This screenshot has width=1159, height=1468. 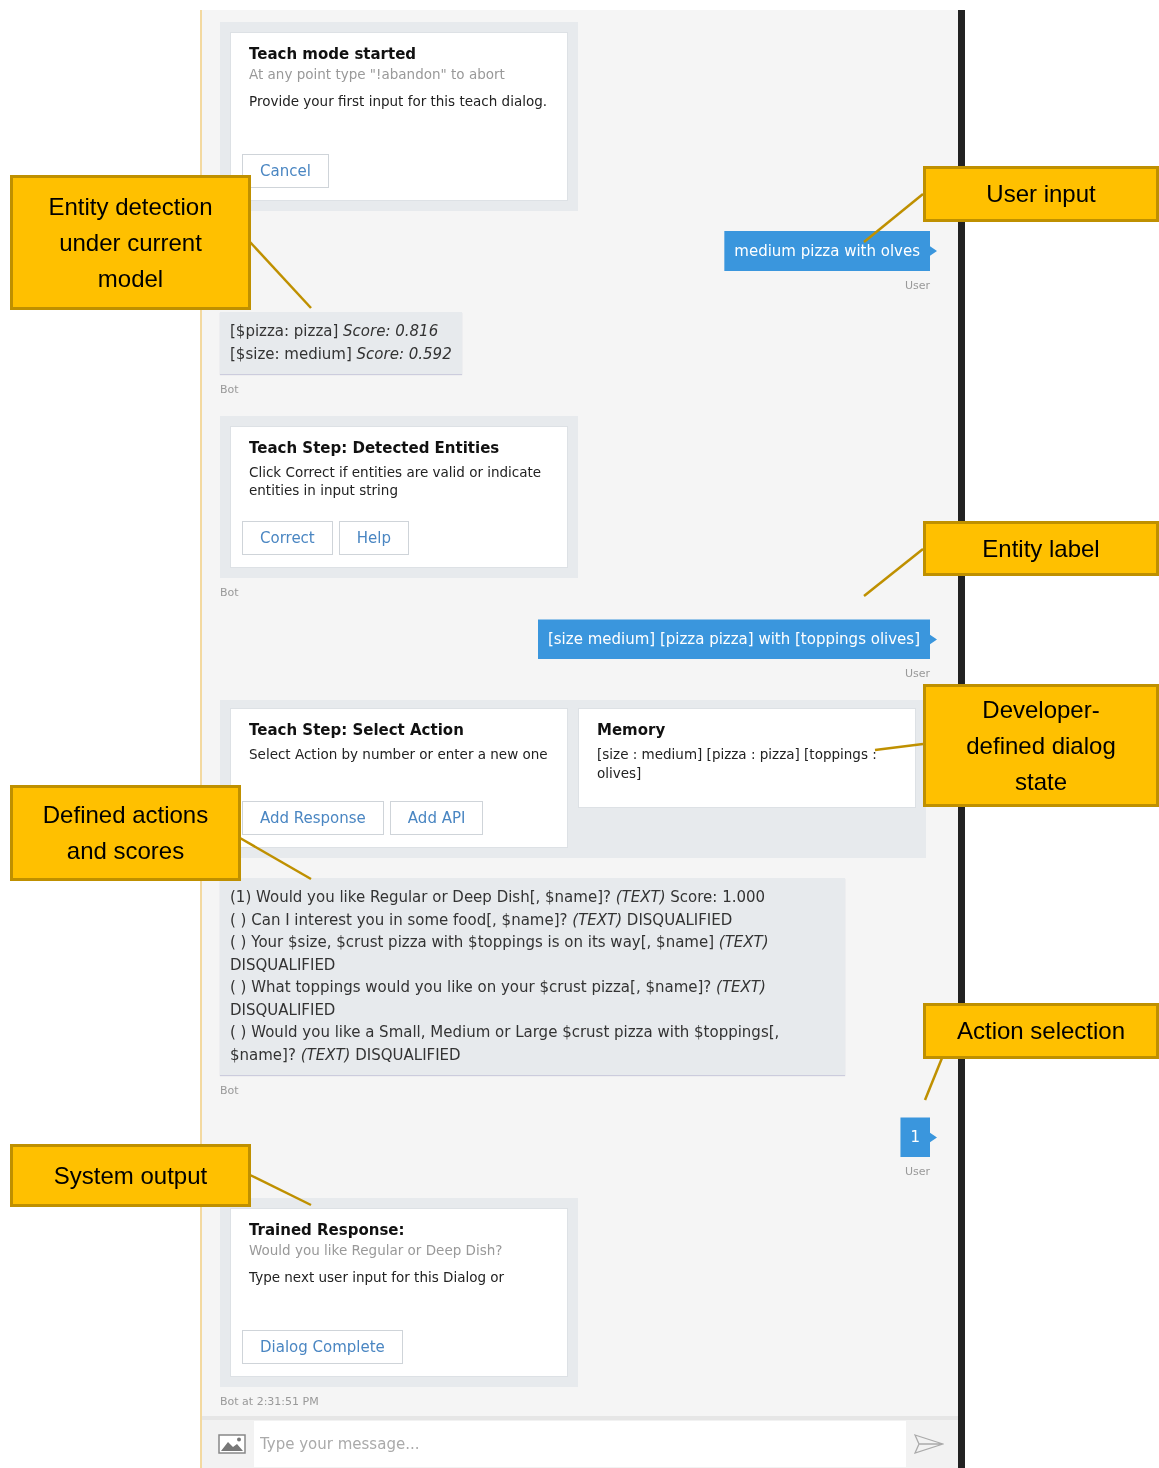 What do you see at coordinates (1041, 745) in the screenshot?
I see `callout: Developer-defined dialog state` at bounding box center [1041, 745].